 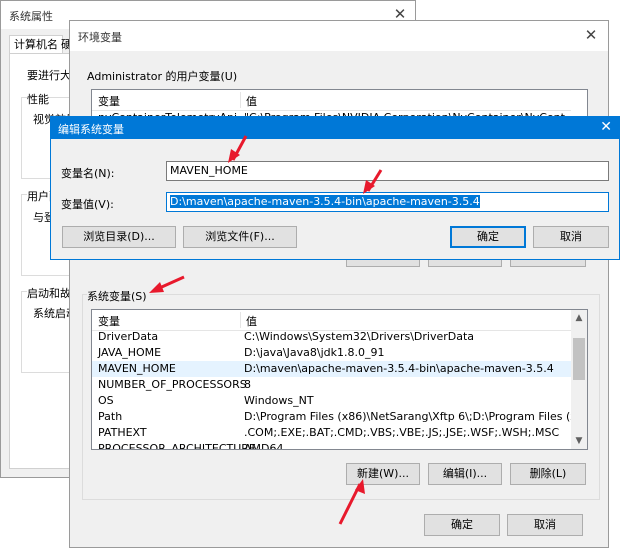 I want to click on system-row-os: OS Windows_NT, so click(x=331, y=401).